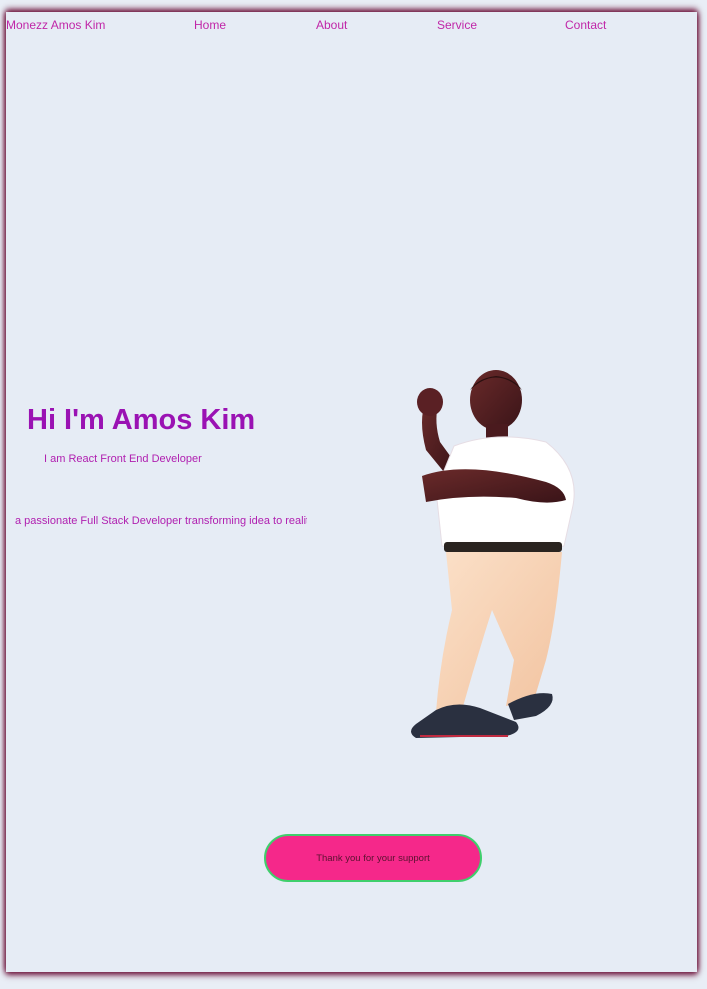 The image size is (707, 989). I want to click on nav-link-contact: Contact, so click(585, 25).